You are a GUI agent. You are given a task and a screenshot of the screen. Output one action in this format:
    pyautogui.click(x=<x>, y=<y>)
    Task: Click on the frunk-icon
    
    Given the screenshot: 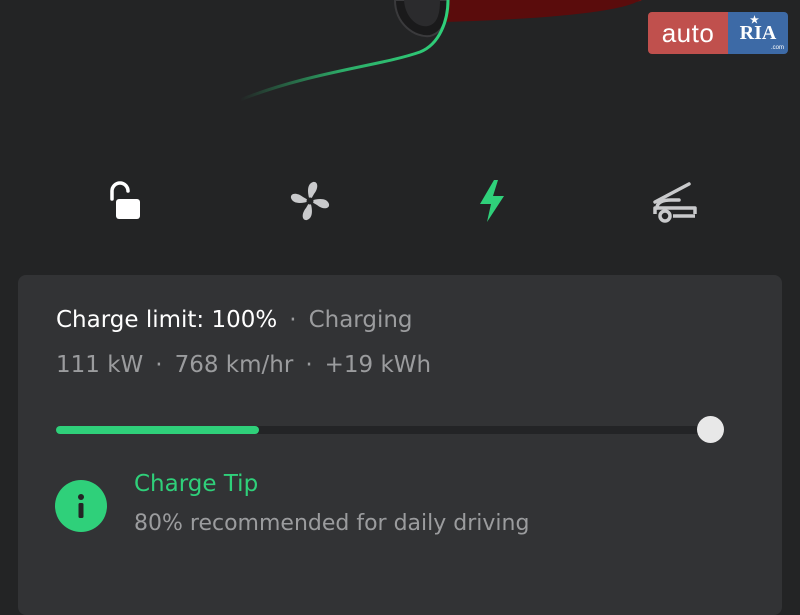 What is the action you would take?
    pyautogui.click(x=675, y=202)
    